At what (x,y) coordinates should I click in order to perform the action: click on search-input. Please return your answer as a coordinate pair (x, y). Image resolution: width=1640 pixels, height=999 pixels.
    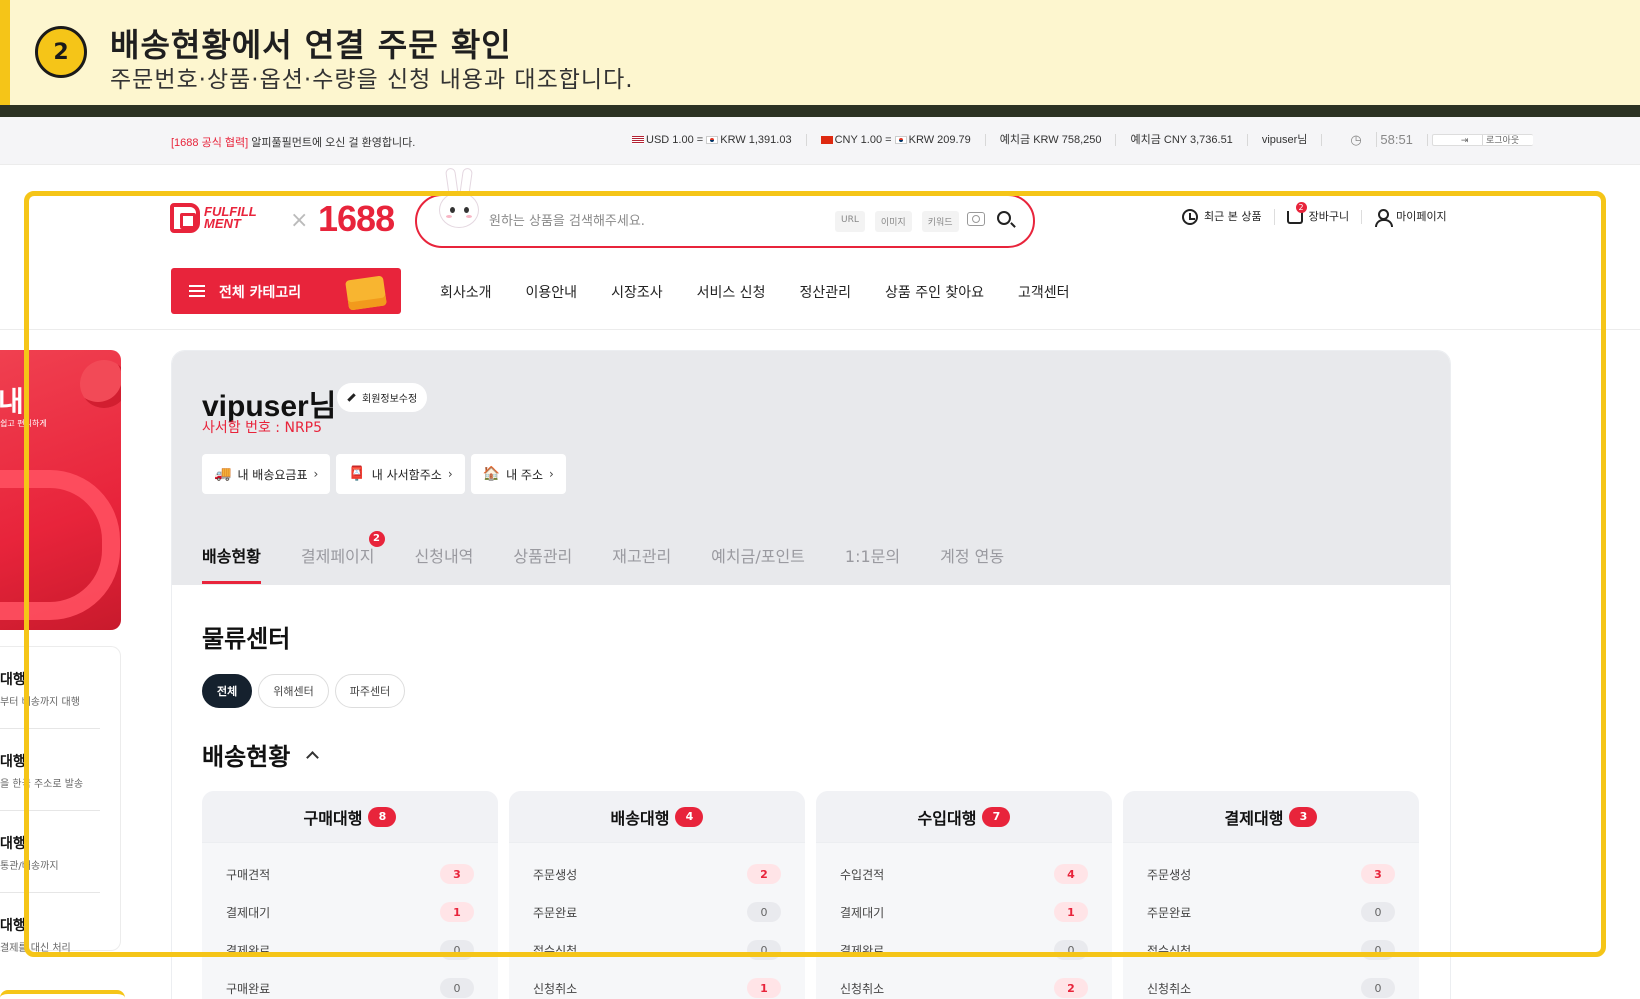
    Looking at the image, I should click on (639, 221).